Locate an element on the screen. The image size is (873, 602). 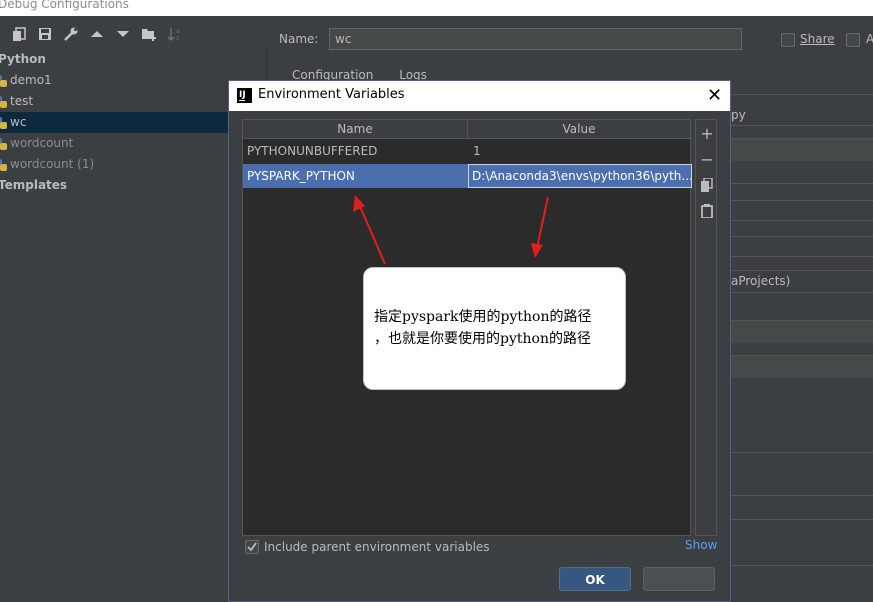
tree-item-test: test is located at coordinates (133, 101).